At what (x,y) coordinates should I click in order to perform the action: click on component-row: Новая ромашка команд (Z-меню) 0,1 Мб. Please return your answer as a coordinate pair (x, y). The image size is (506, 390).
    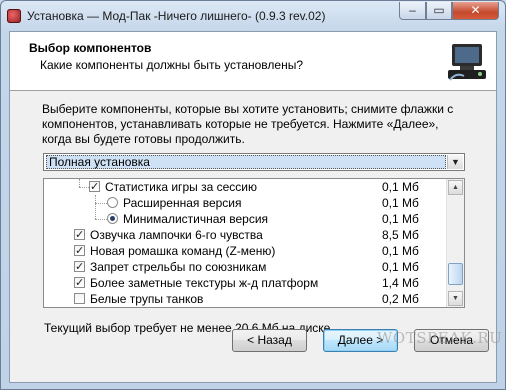
    Looking at the image, I should click on (245, 251).